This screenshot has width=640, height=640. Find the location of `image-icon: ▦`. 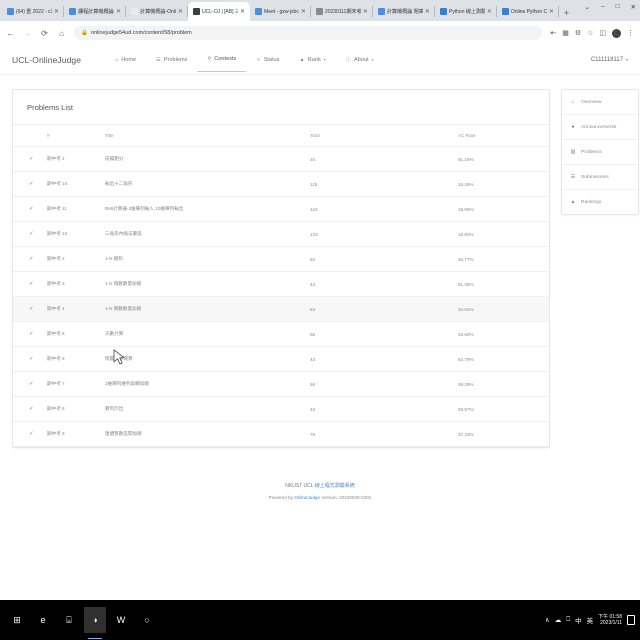

image-icon: ▦ is located at coordinates (565, 33).